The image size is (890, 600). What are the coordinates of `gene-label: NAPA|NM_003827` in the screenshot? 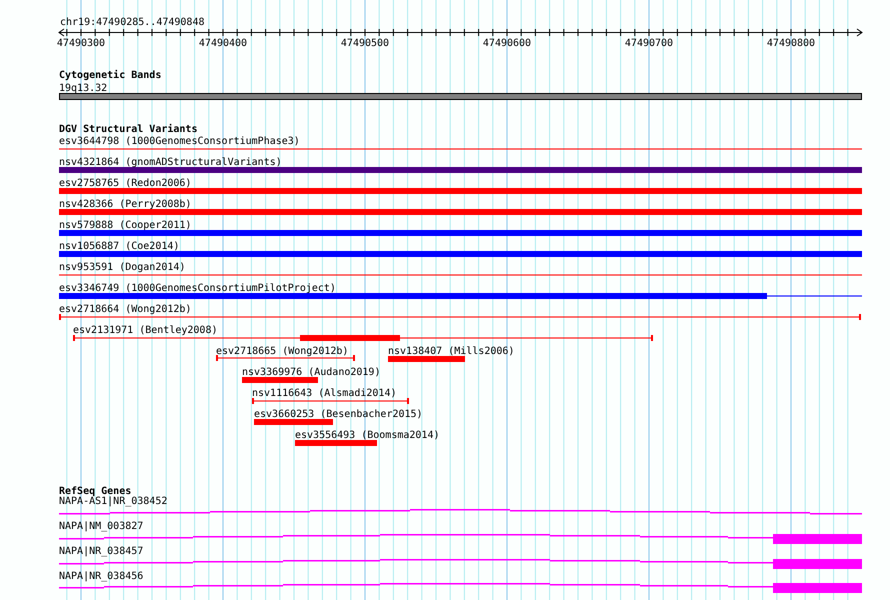 It's located at (101, 526).